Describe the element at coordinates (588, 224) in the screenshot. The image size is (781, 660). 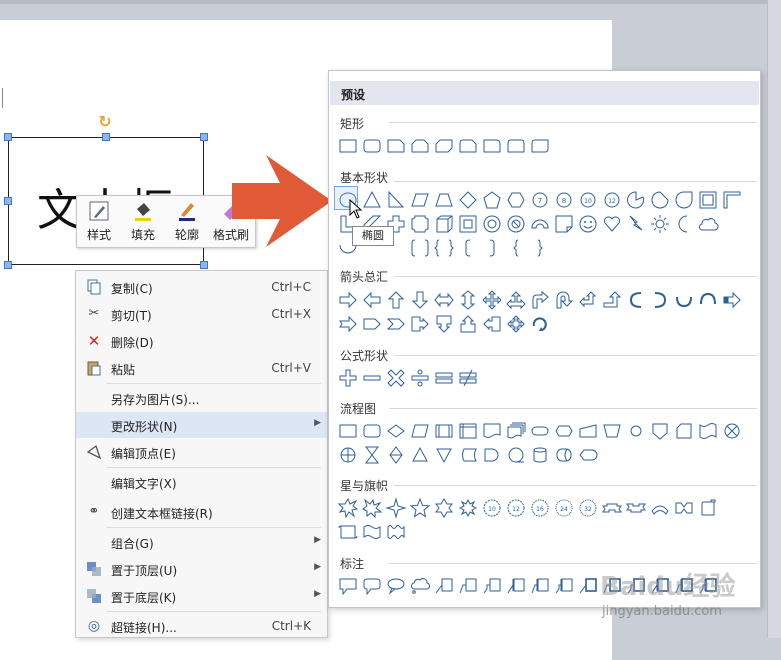
I see `shape-smiley-face` at that location.